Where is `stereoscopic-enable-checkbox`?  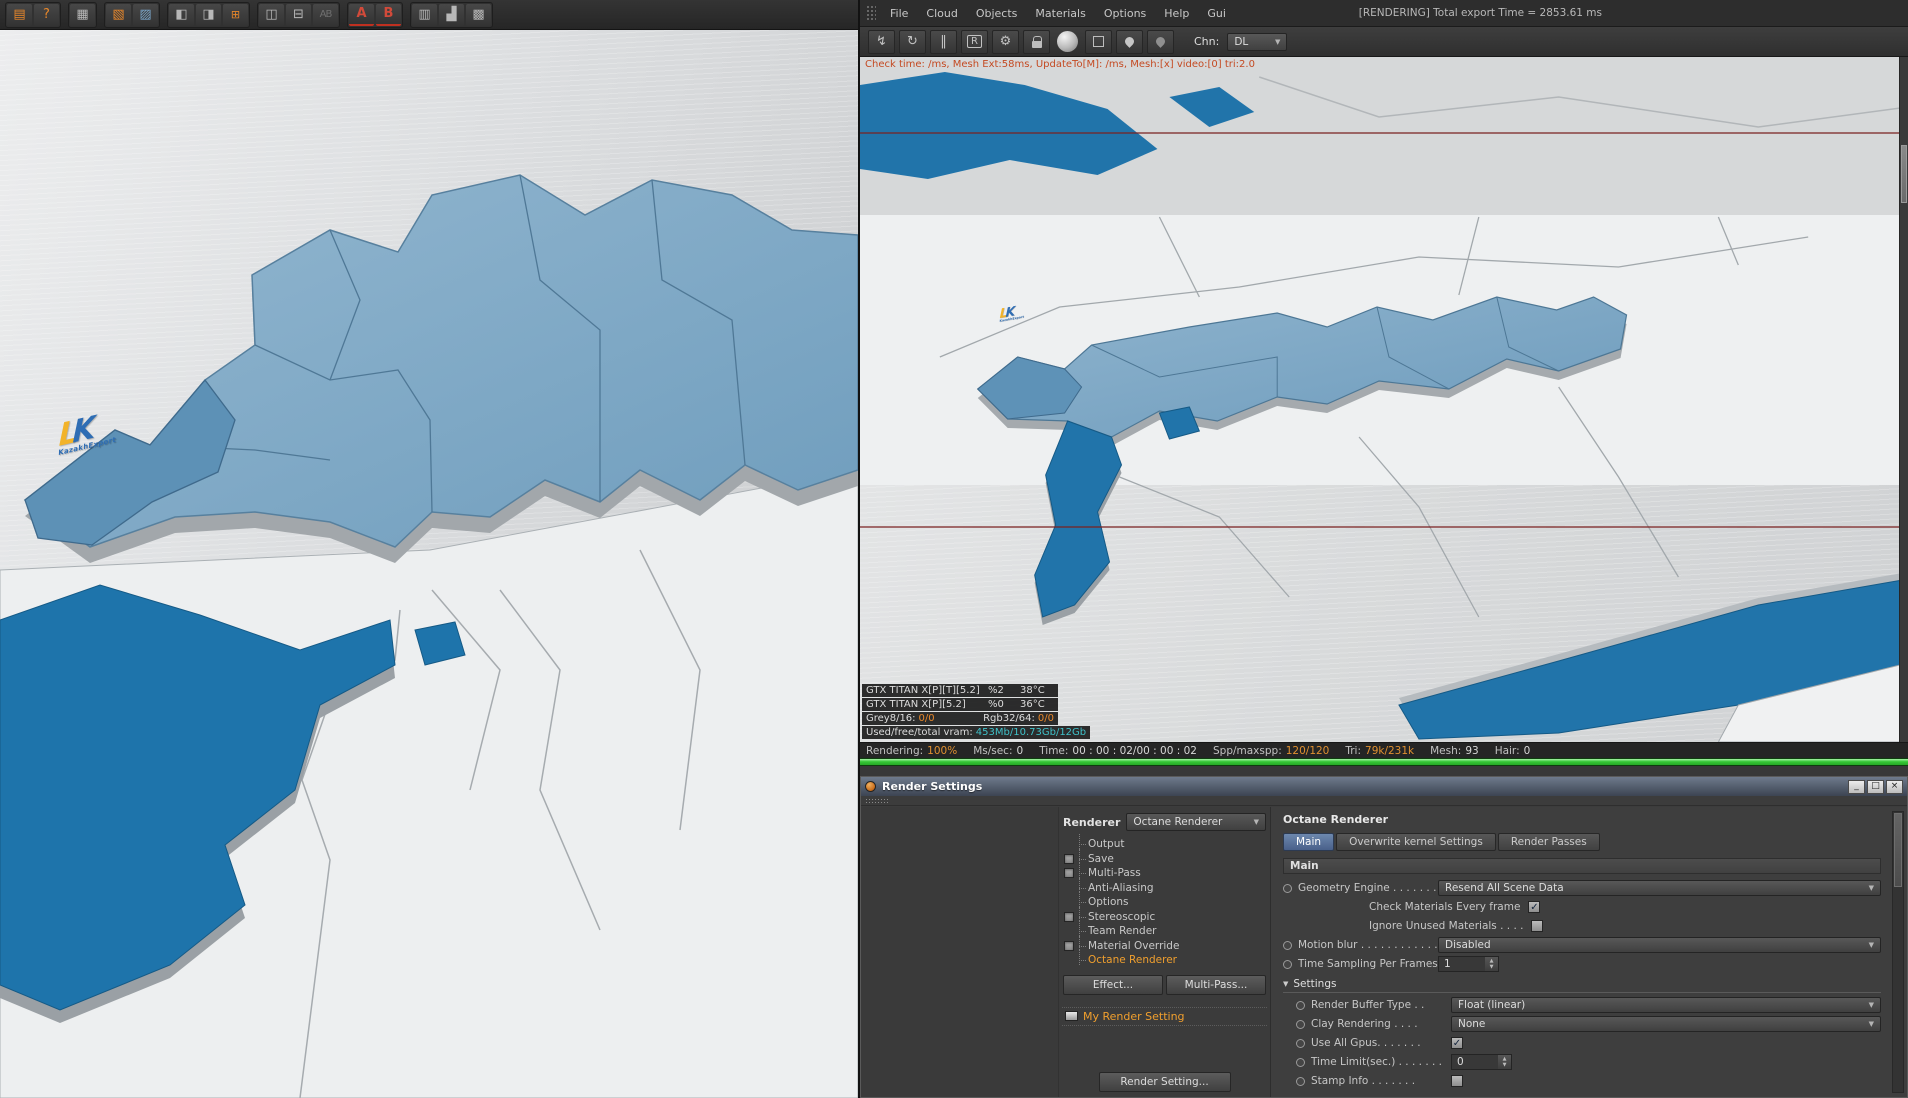 stereoscopic-enable-checkbox is located at coordinates (1069, 916).